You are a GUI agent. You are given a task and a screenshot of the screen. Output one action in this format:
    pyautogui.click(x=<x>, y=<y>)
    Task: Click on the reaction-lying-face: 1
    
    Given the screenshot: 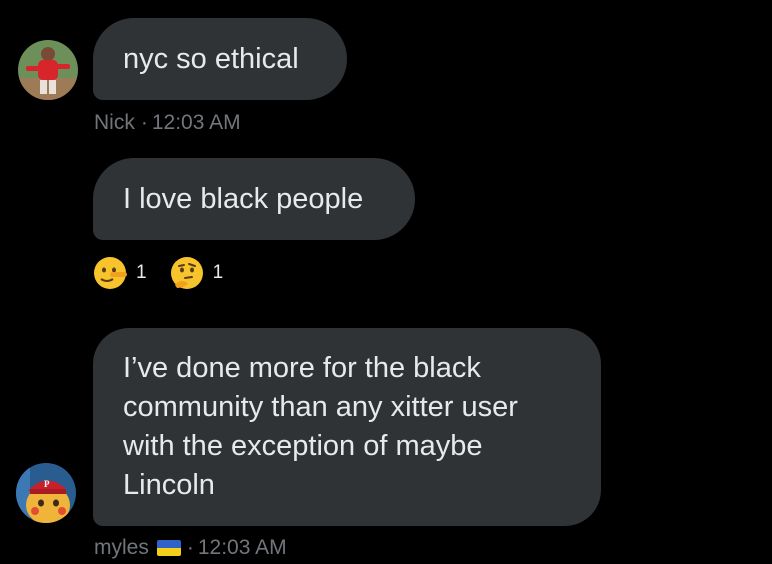 What is the action you would take?
    pyautogui.click(x=119, y=273)
    